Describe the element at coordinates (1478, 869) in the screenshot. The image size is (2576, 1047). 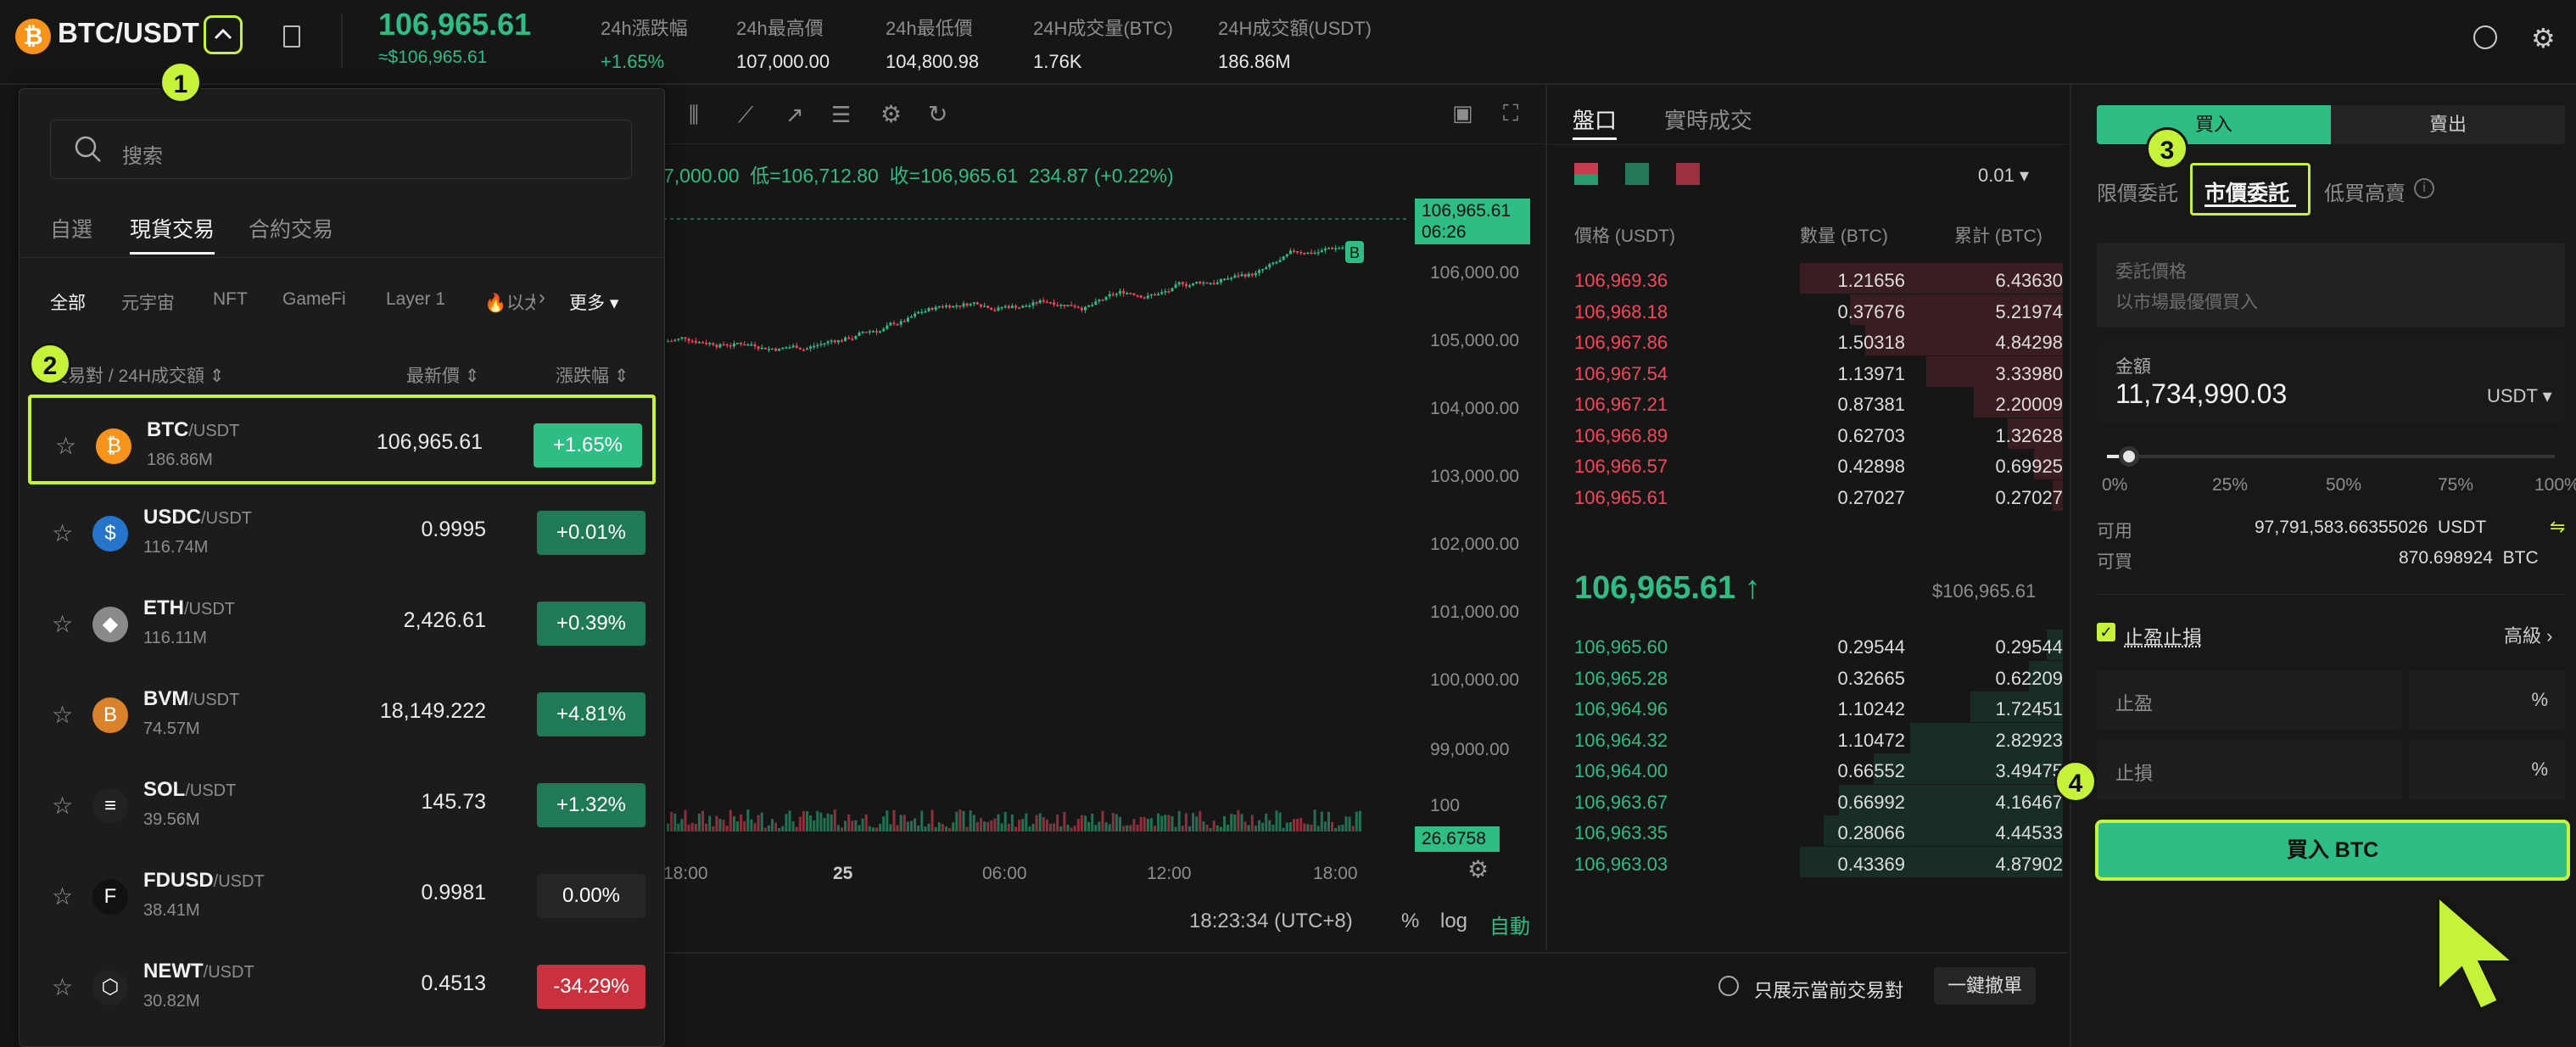
I see `chart-gear-icon: ⚙` at that location.